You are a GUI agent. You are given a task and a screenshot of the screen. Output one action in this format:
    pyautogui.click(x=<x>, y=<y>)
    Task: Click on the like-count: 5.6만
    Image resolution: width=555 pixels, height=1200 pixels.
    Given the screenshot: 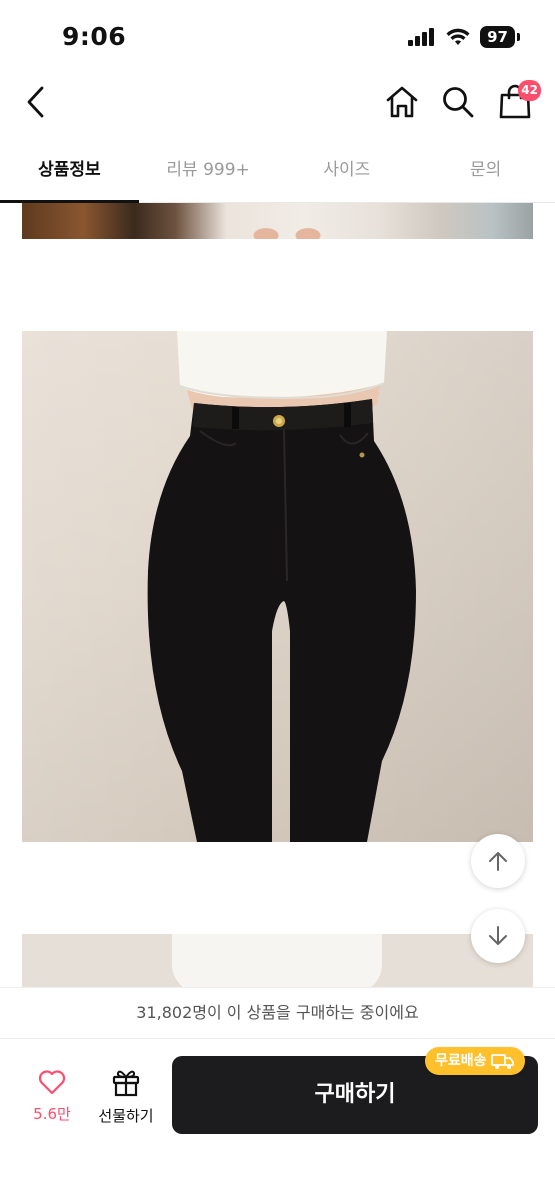 What is the action you would take?
    pyautogui.click(x=52, y=1114)
    